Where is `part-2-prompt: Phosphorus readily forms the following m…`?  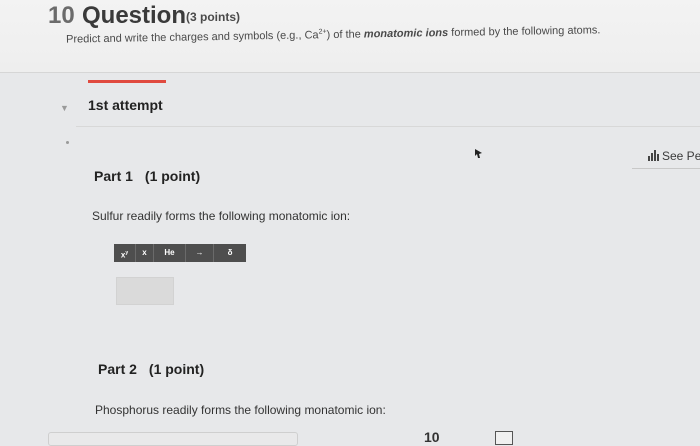 part-2-prompt: Phosphorus readily forms the following m… is located at coordinates (240, 410).